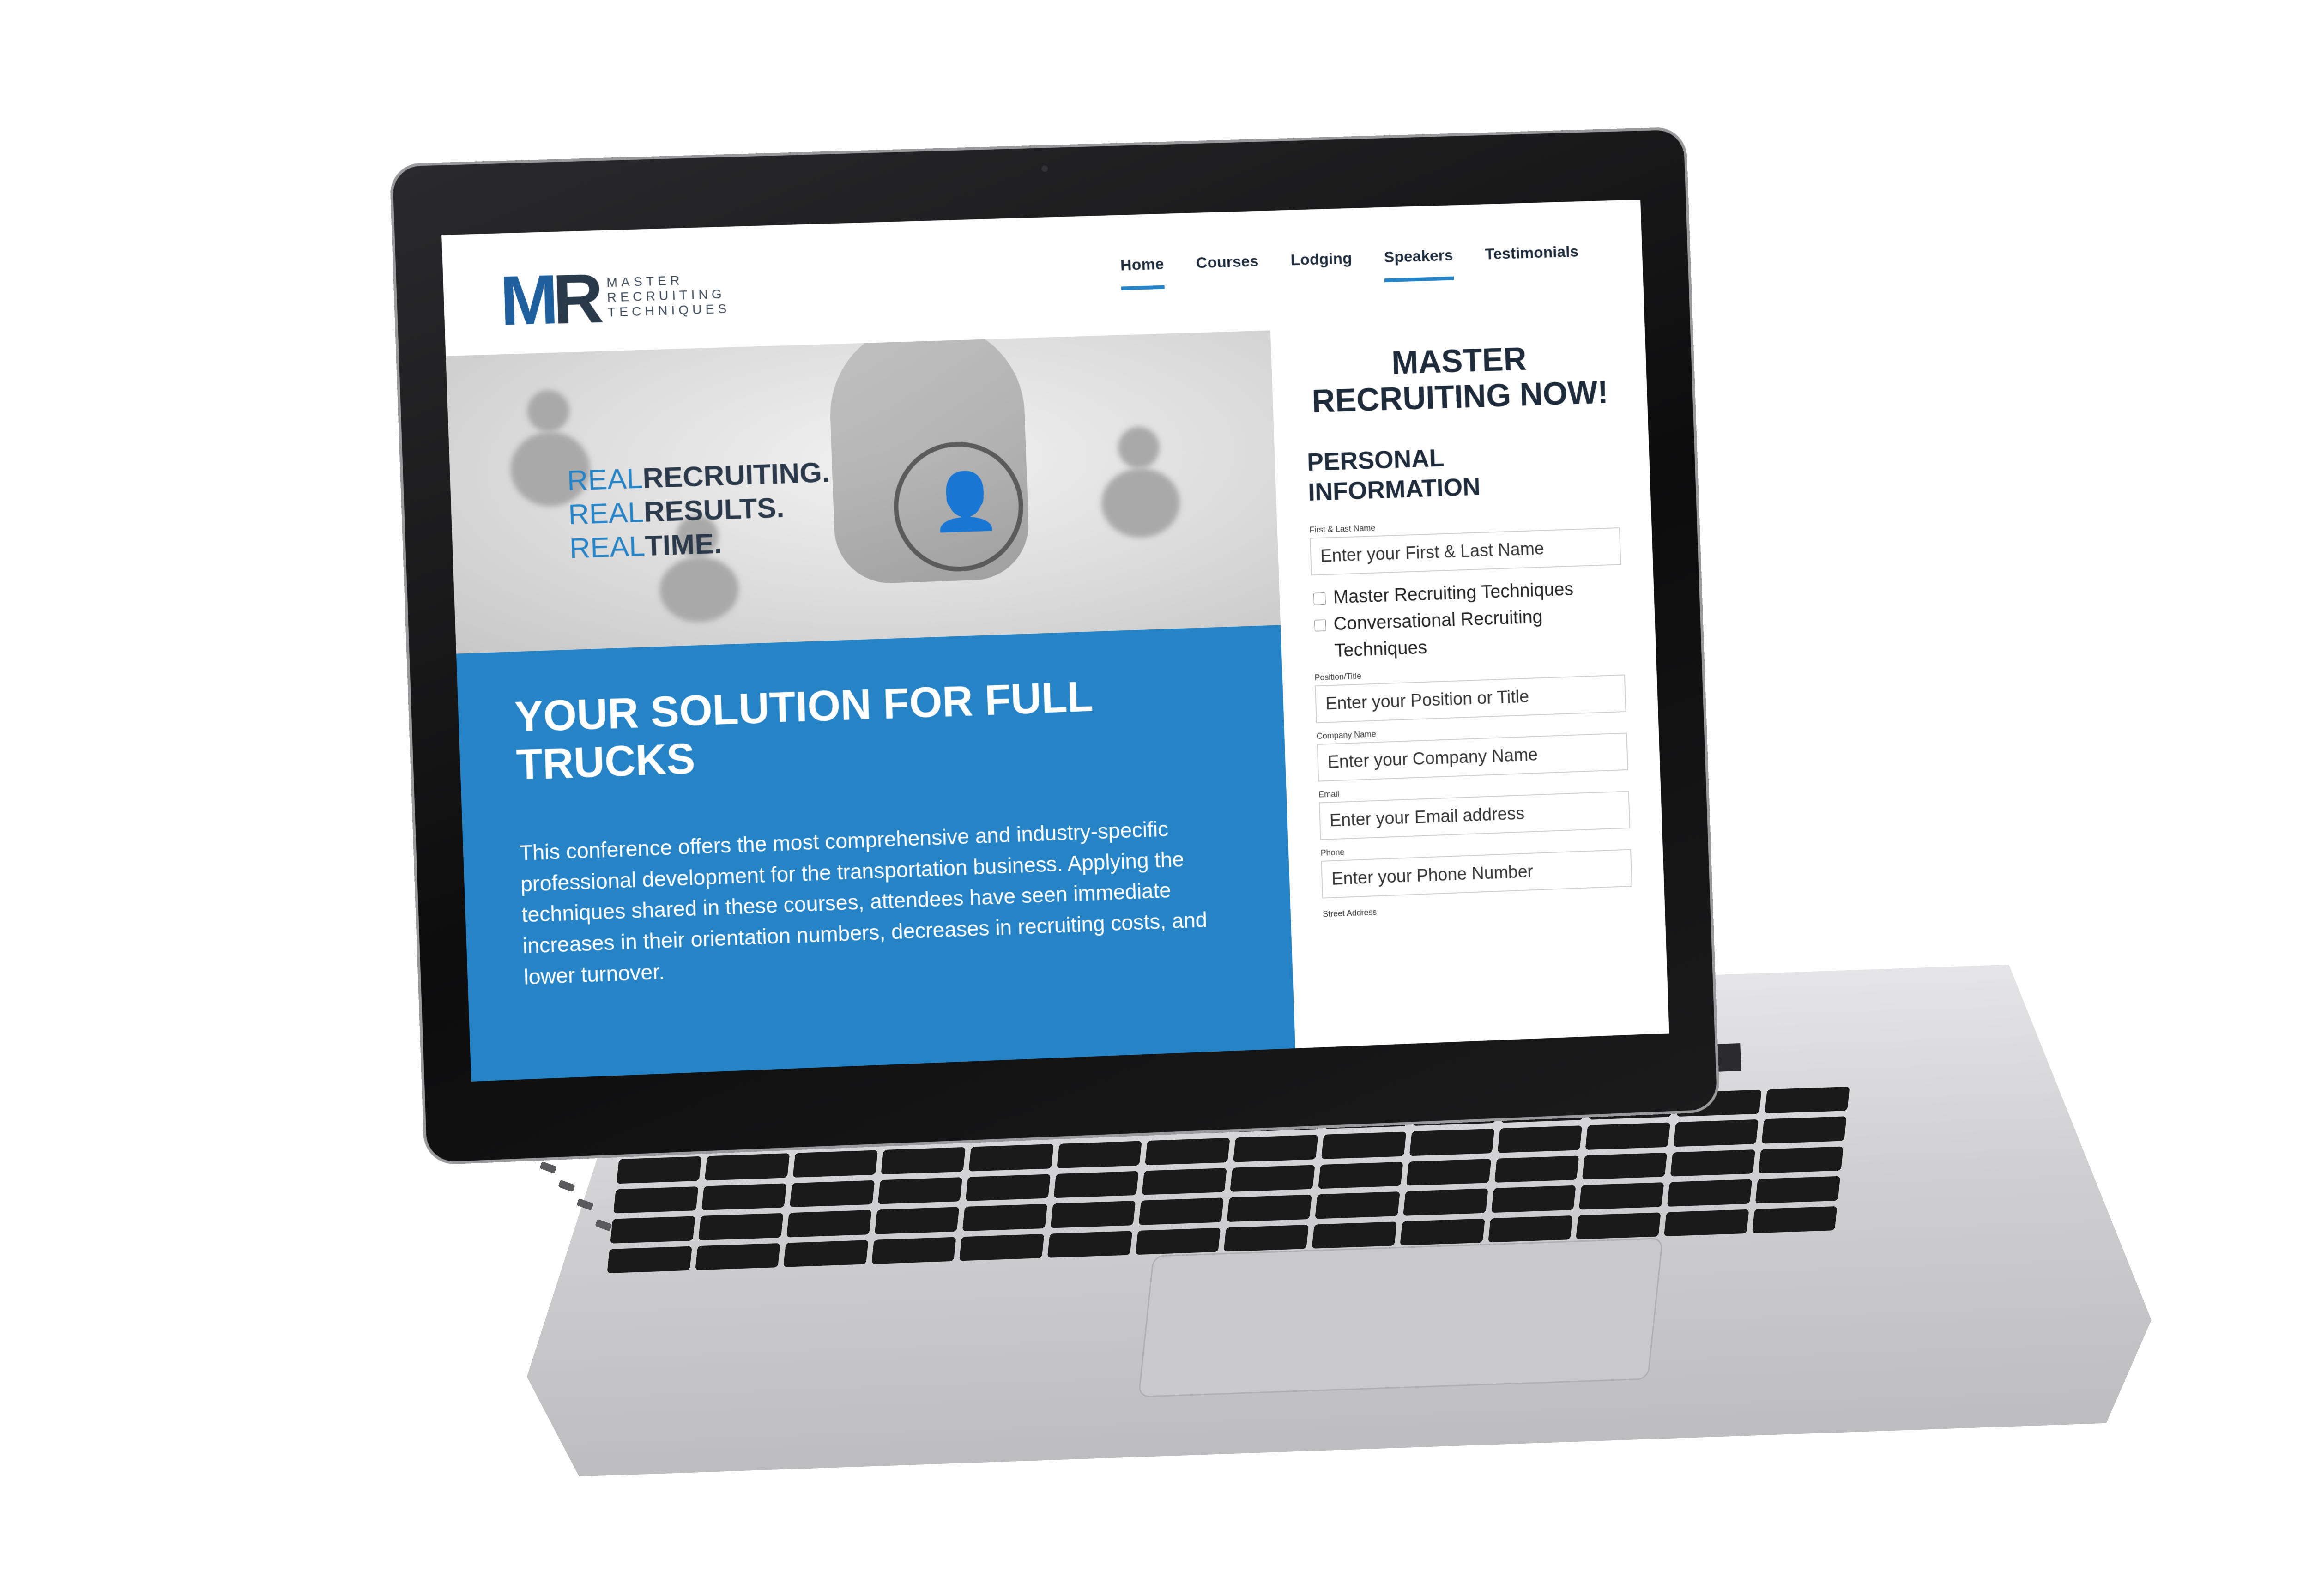  What do you see at coordinates (1319, 599) in the screenshot?
I see `course-checkbox-mrt` at bounding box center [1319, 599].